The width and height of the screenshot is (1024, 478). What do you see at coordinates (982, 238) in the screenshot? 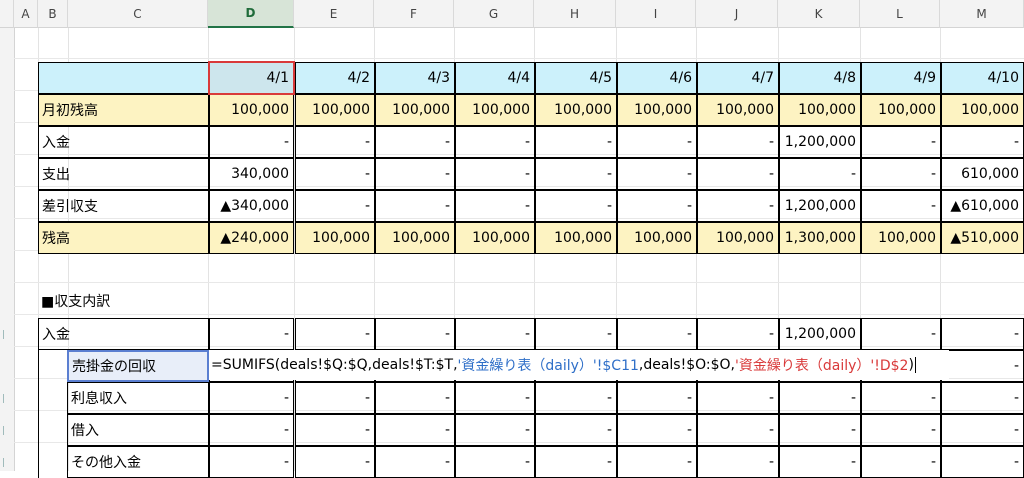
I see `summary-value-cell: ▲510,000` at bounding box center [982, 238].